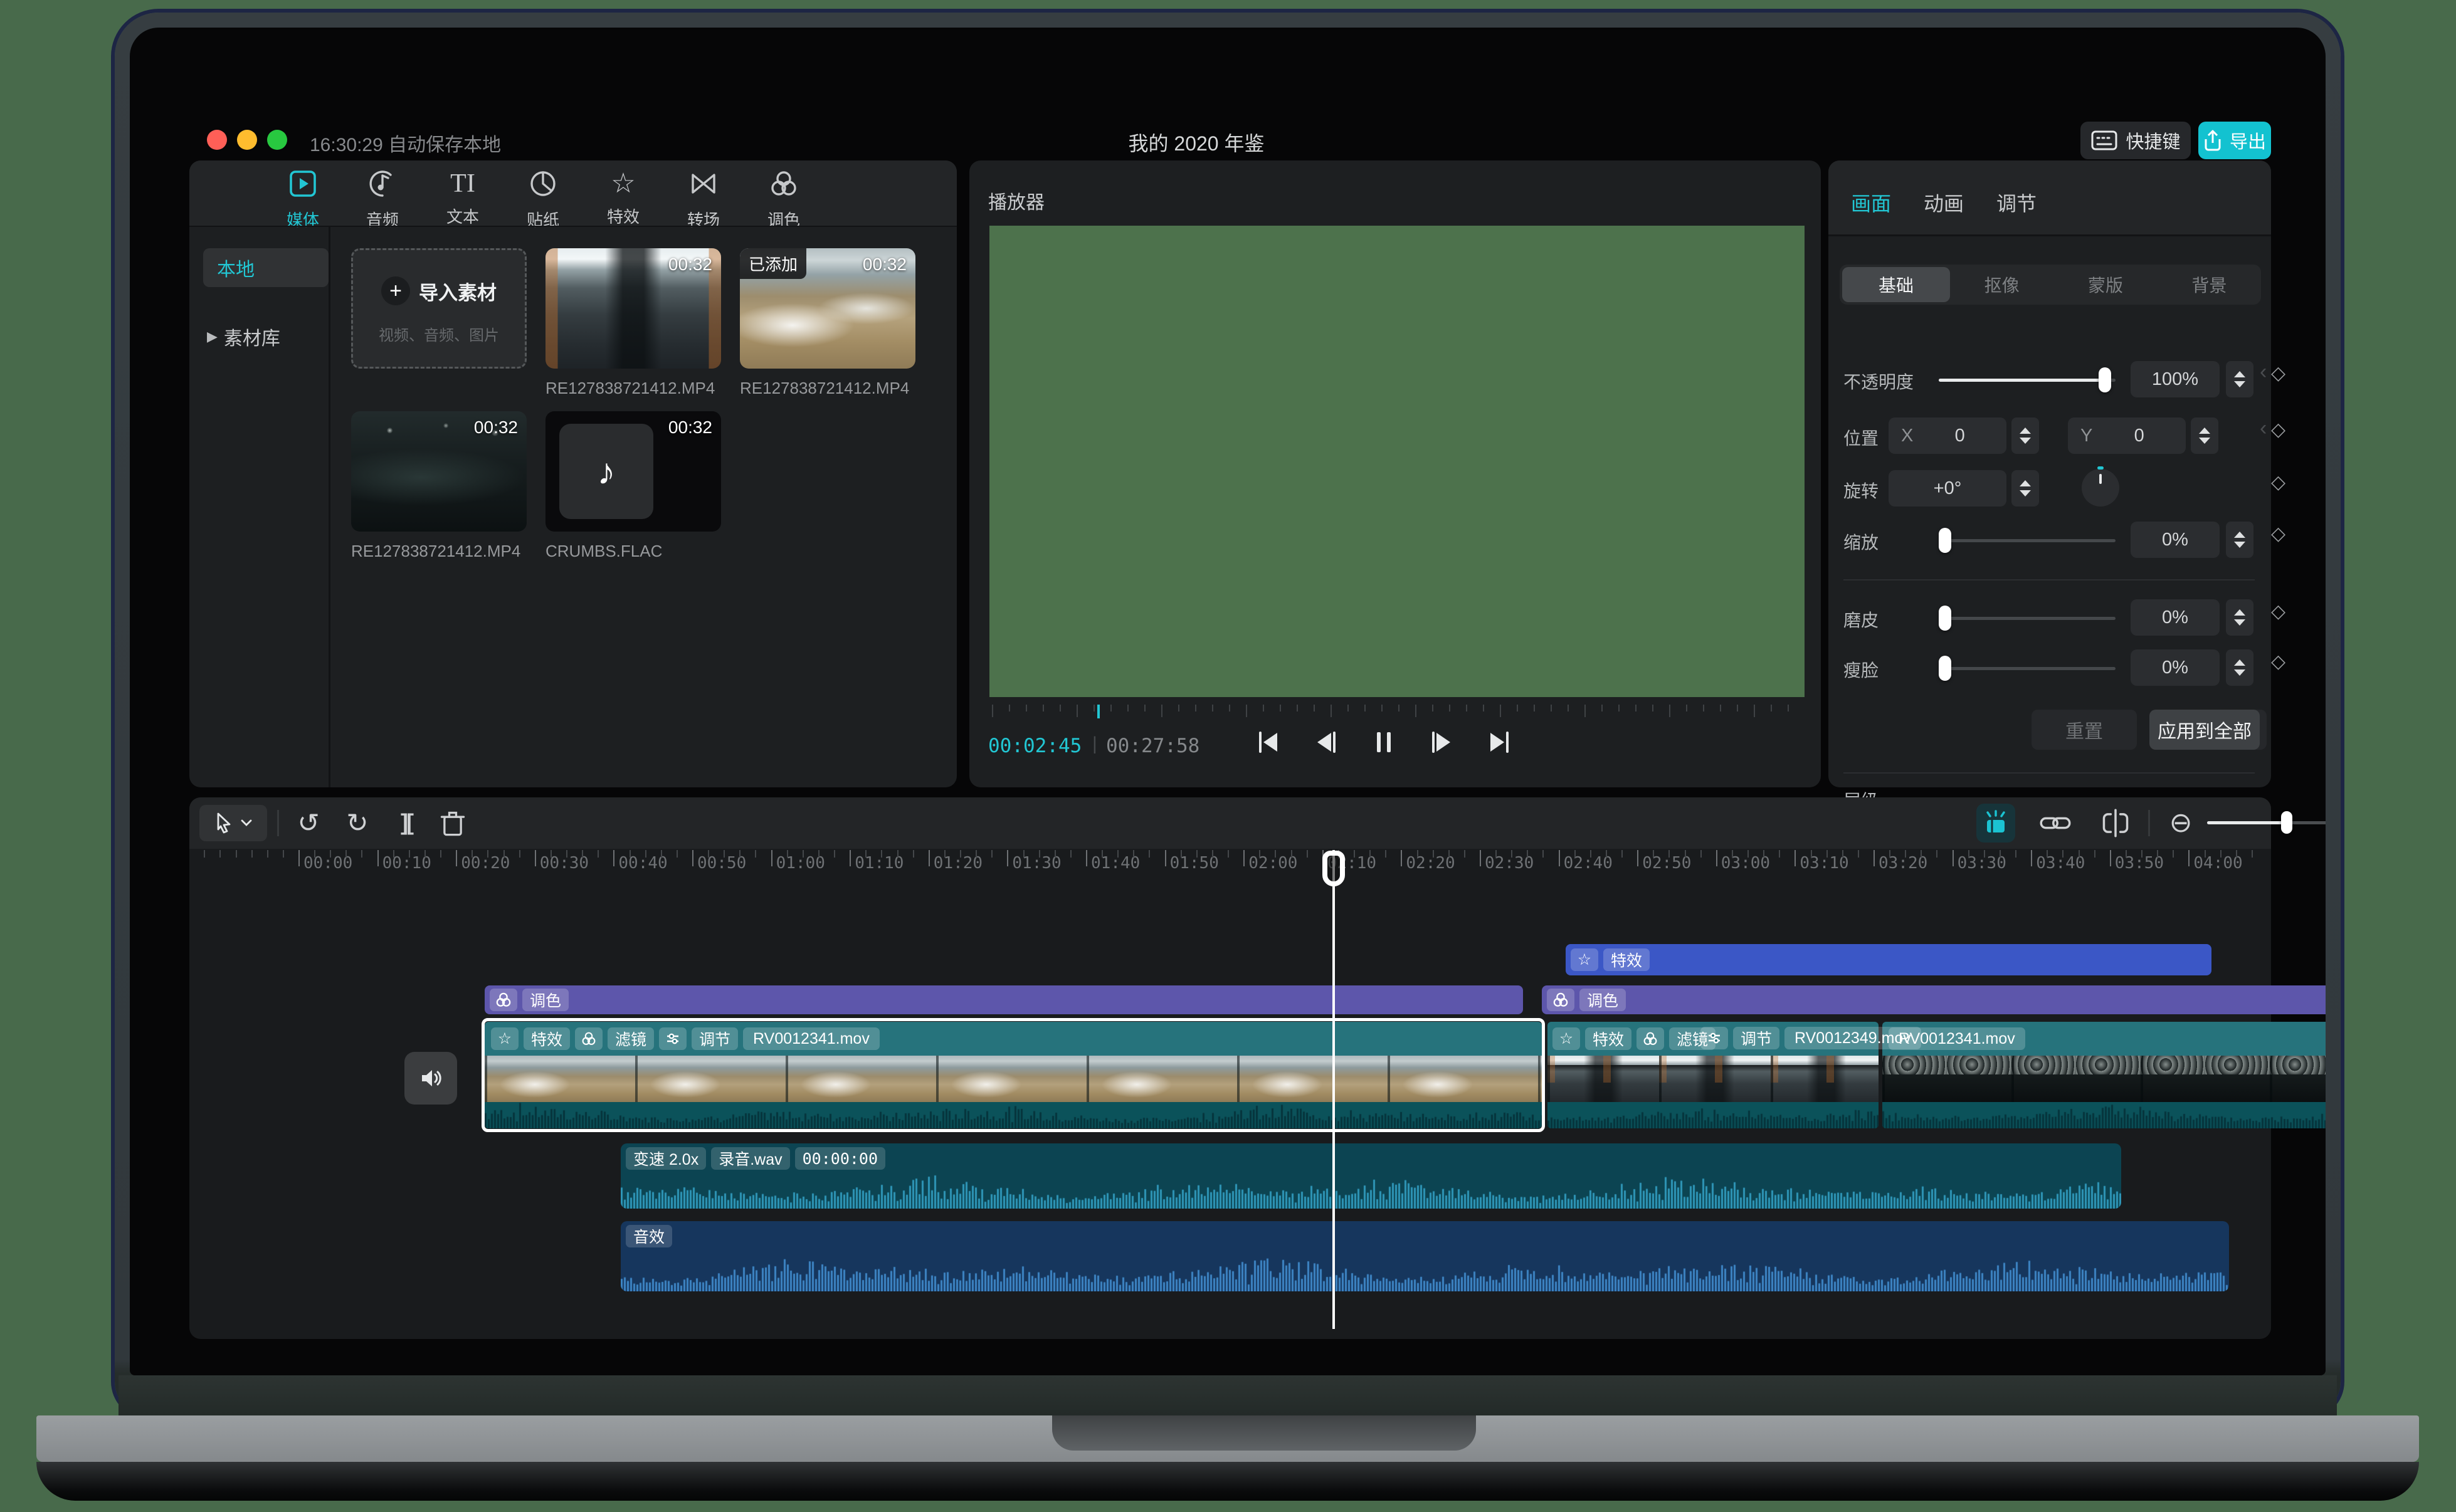  I want to click on window-minimize-button, so click(247, 140).